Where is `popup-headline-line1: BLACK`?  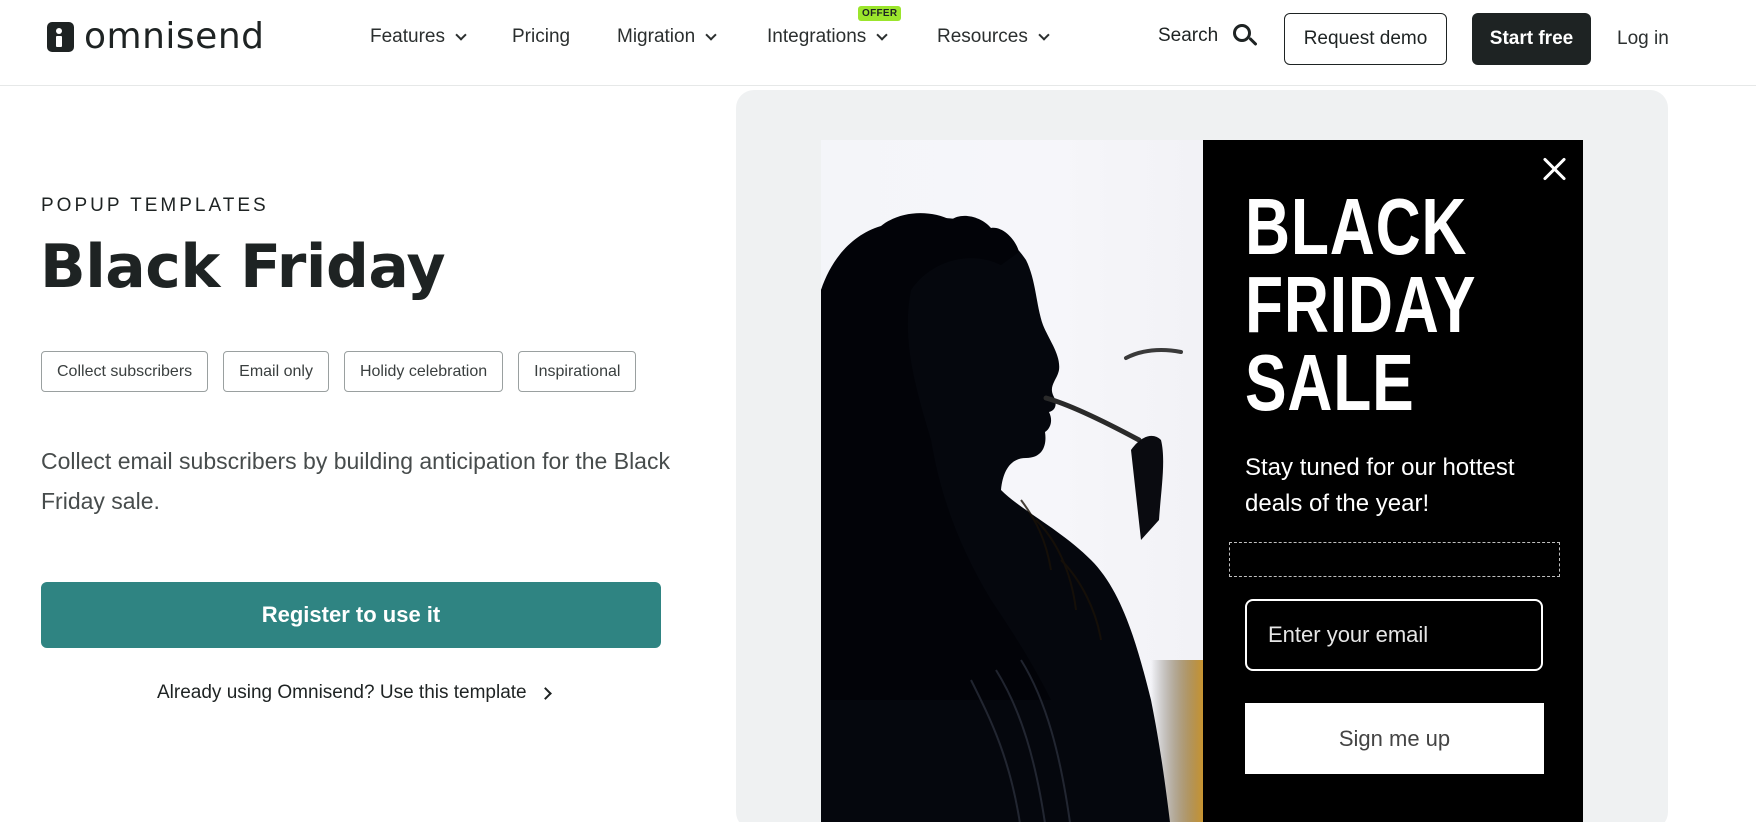
popup-headline-line1: BLACK is located at coordinates (1356, 226).